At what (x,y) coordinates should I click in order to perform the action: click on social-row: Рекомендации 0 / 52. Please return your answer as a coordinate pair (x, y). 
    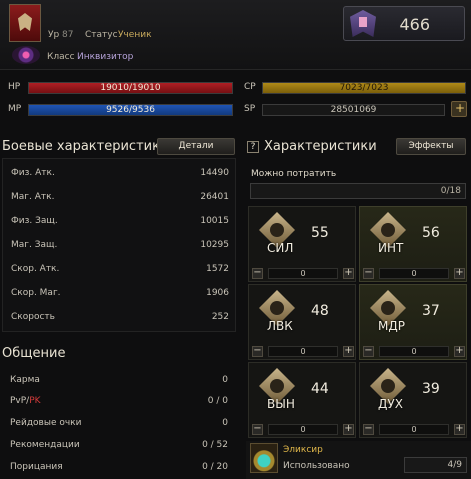
    Looking at the image, I should click on (119, 445).